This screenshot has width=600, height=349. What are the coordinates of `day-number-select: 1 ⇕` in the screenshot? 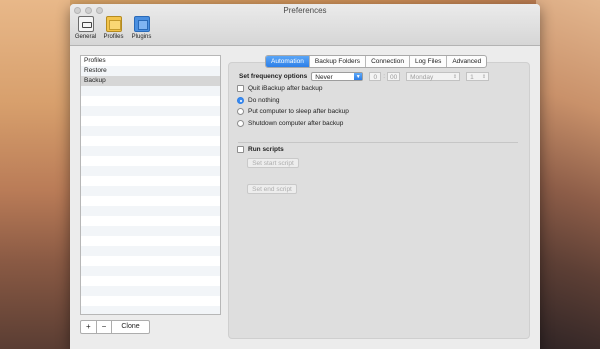 It's located at (478, 76).